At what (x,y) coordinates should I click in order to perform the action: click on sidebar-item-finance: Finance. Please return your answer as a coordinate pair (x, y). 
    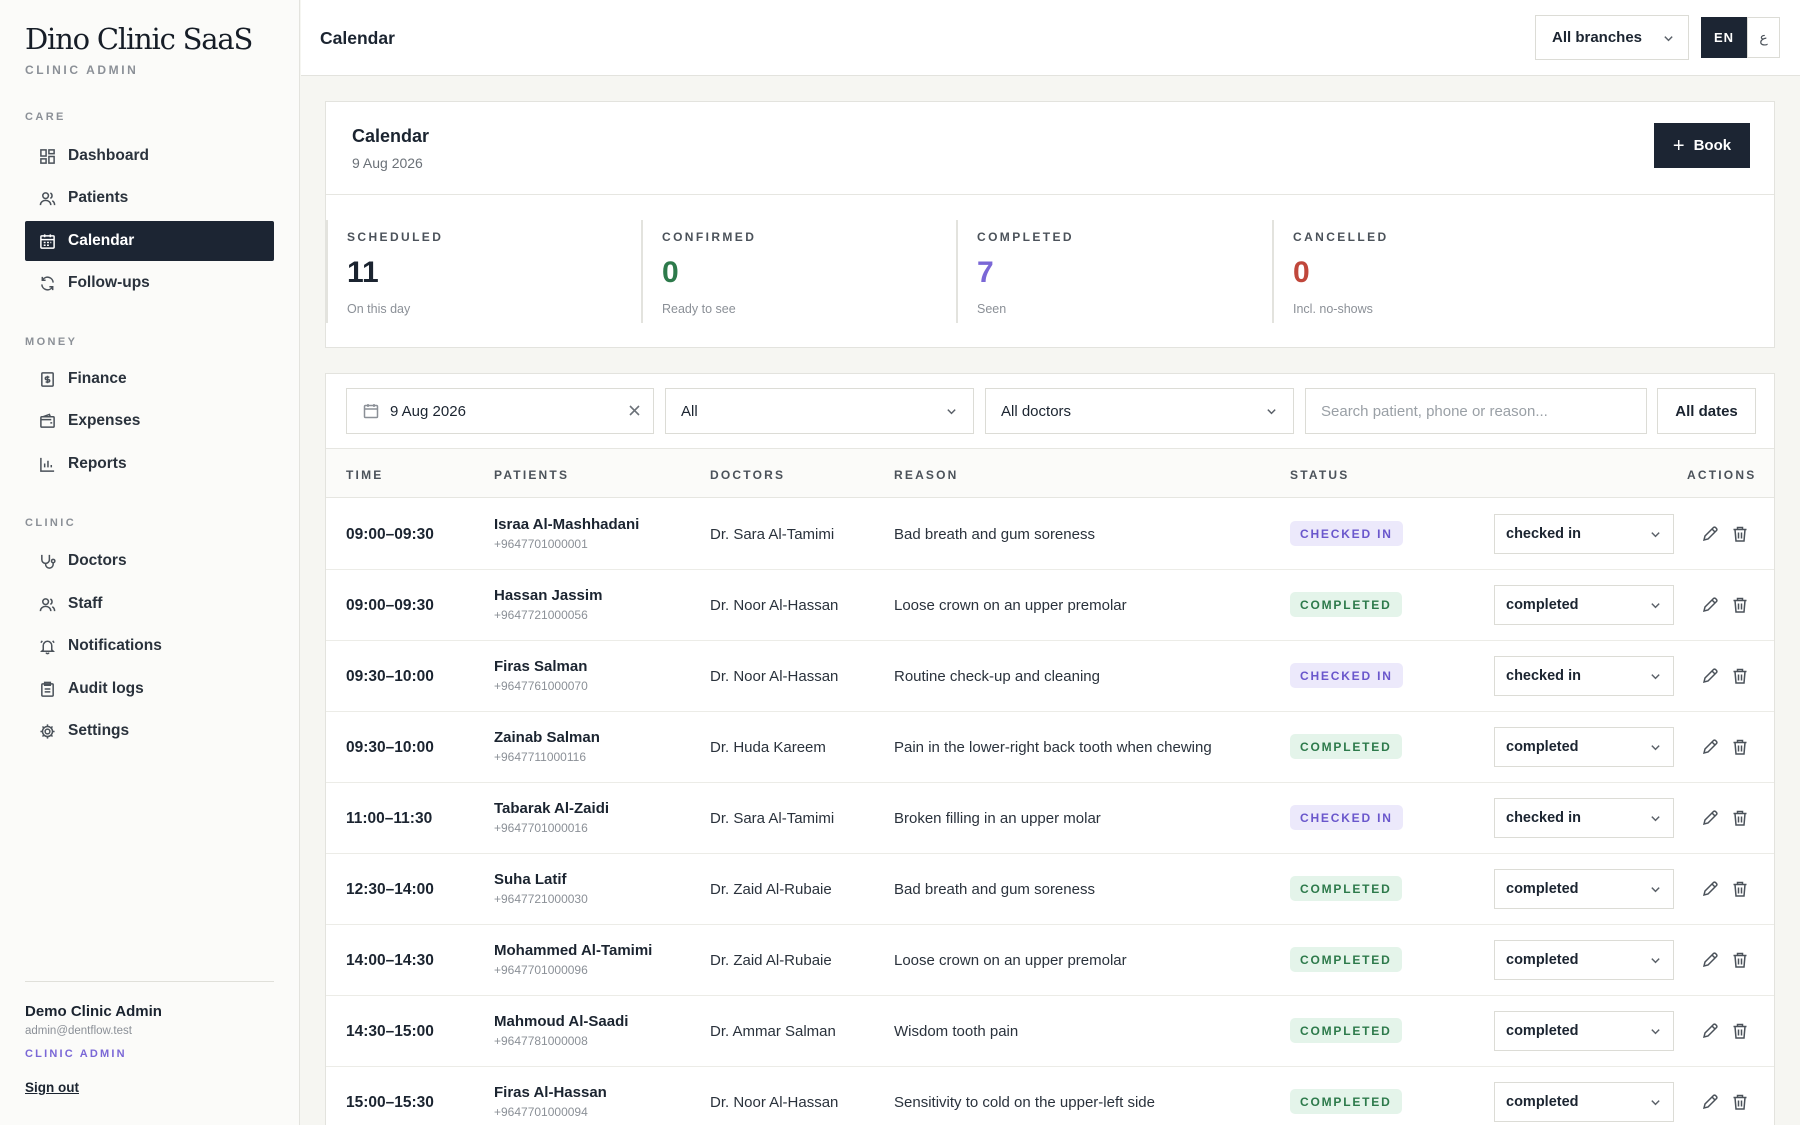
    Looking at the image, I should click on (149, 379).